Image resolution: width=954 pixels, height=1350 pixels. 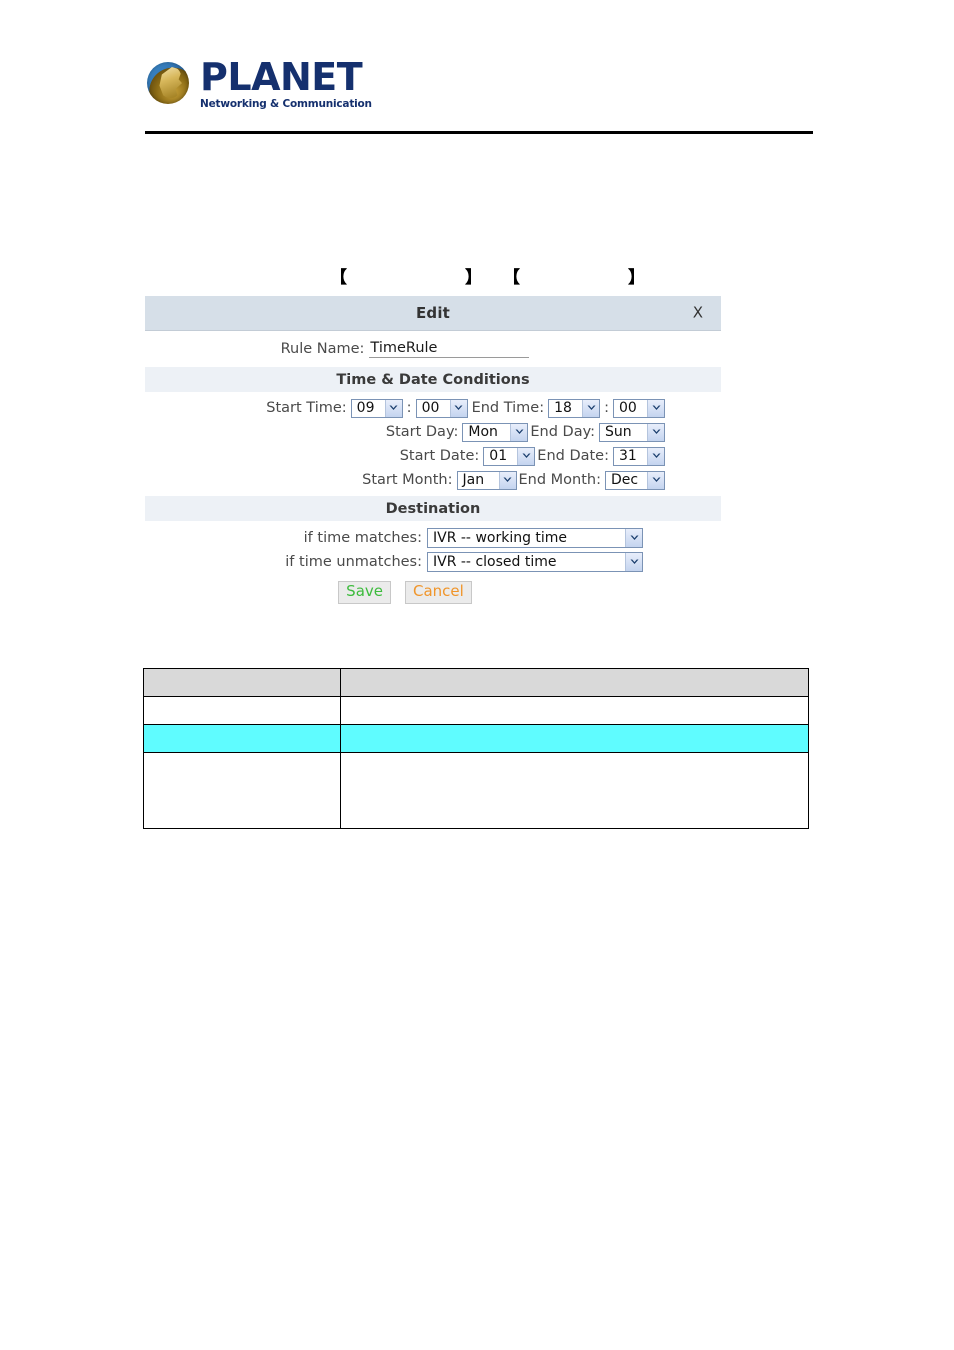 I want to click on end-hour-select: 18, so click(x=574, y=408).